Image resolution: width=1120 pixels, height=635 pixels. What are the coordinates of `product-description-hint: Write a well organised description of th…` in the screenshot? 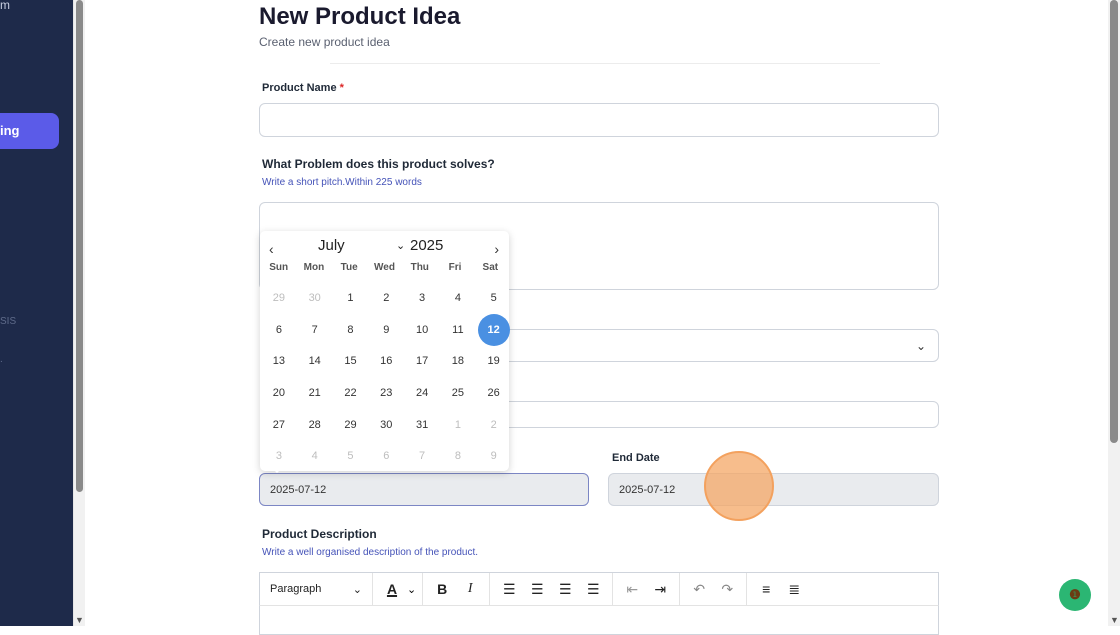 It's located at (370, 552).